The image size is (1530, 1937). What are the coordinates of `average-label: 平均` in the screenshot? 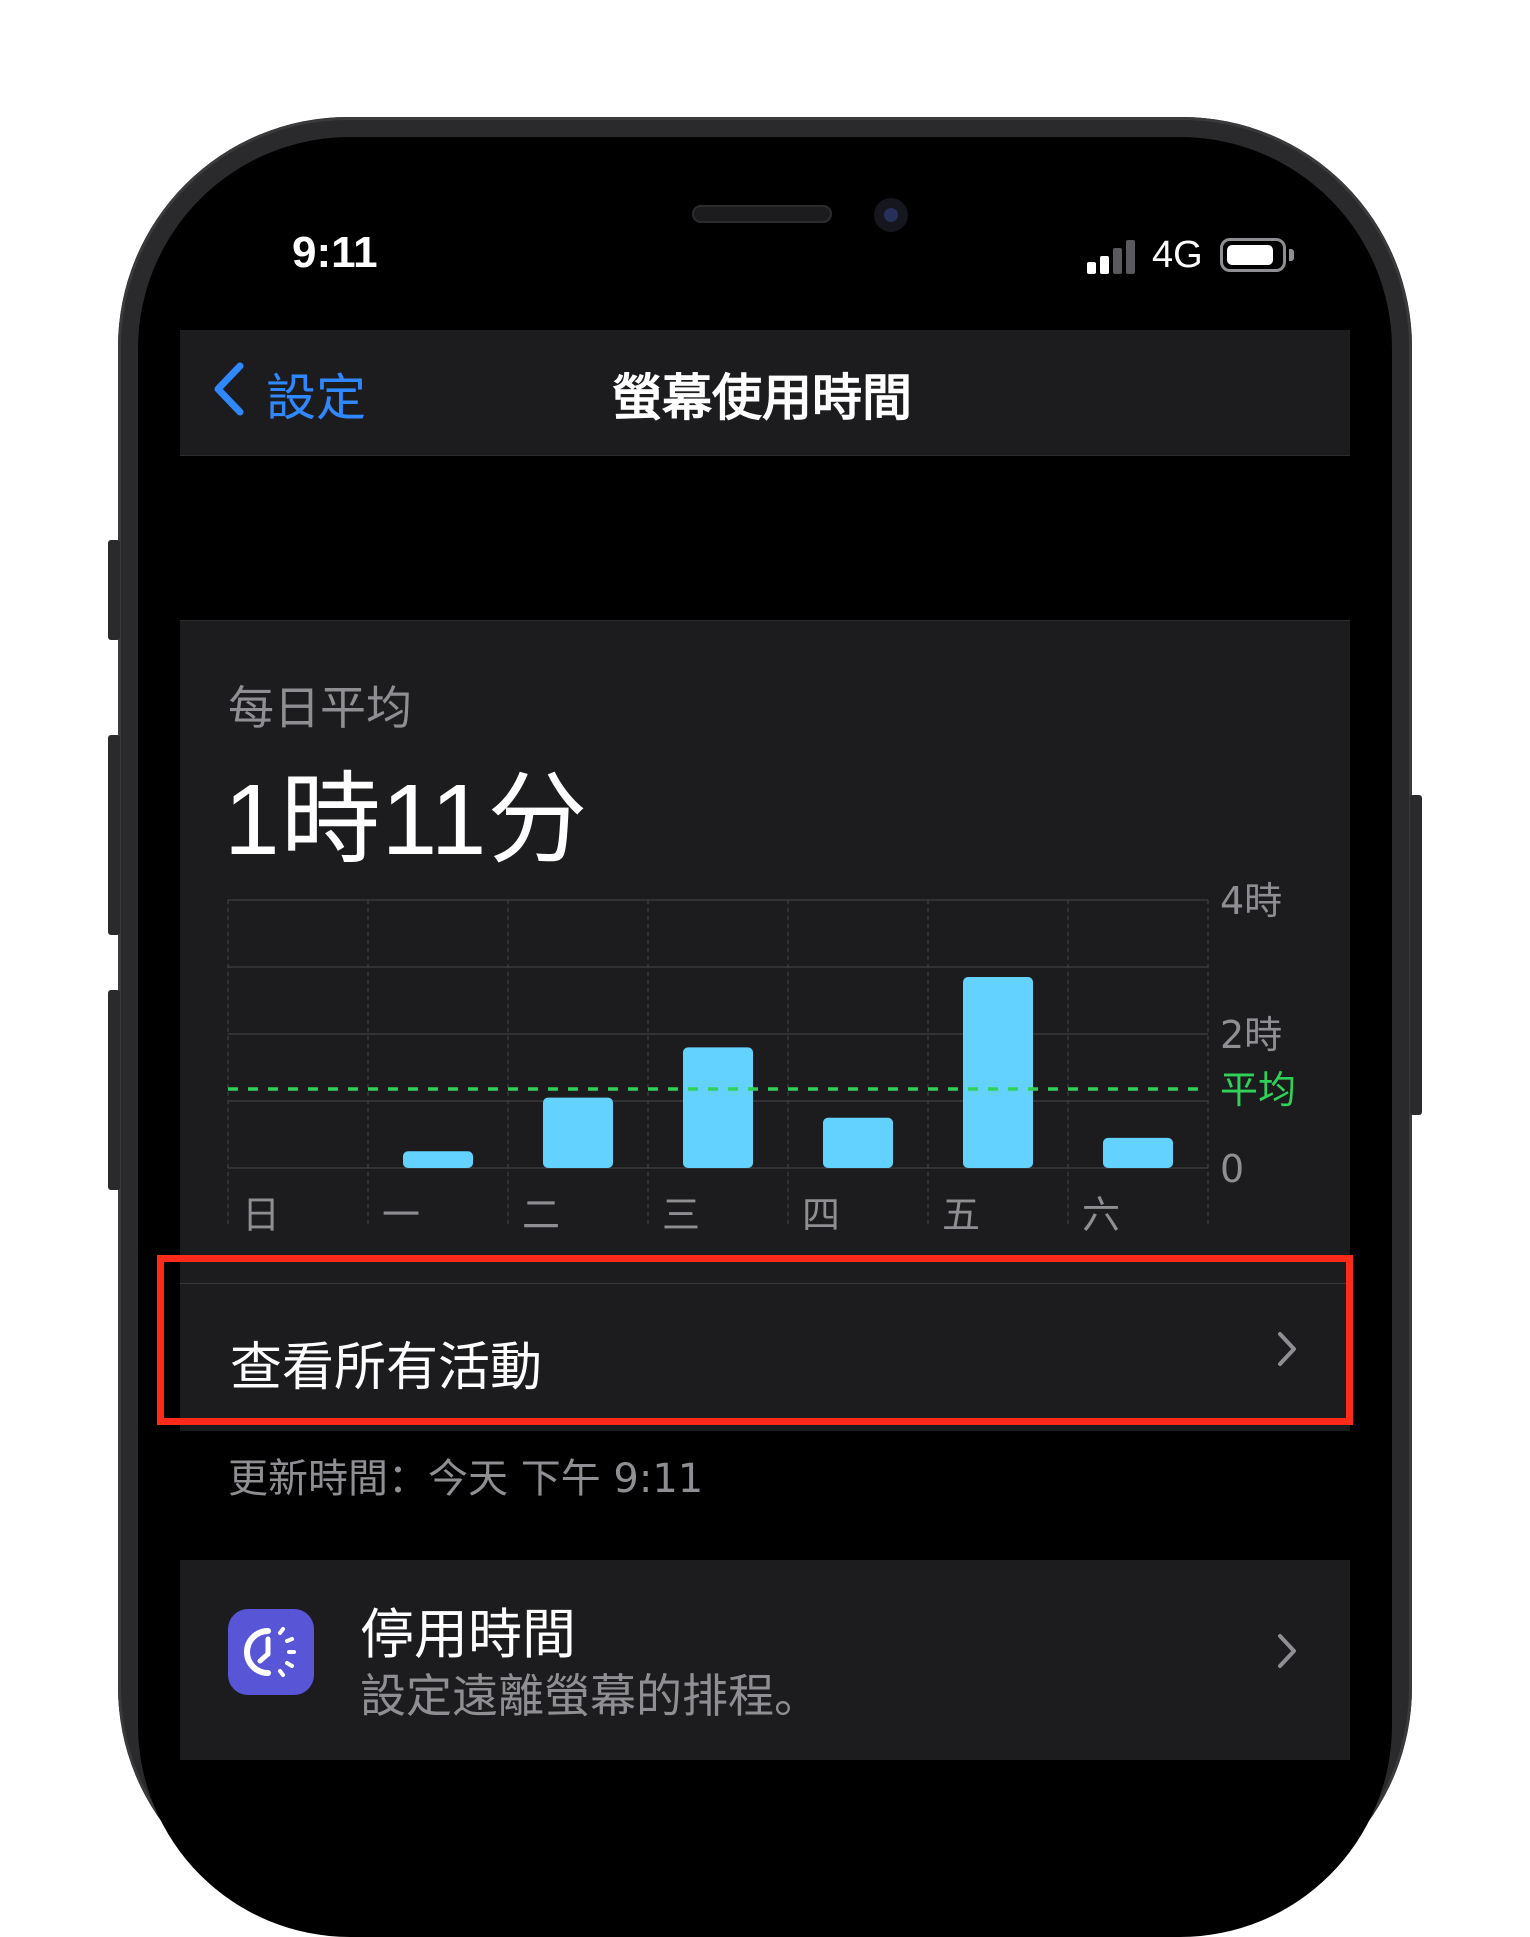 It's located at (1258, 1090).